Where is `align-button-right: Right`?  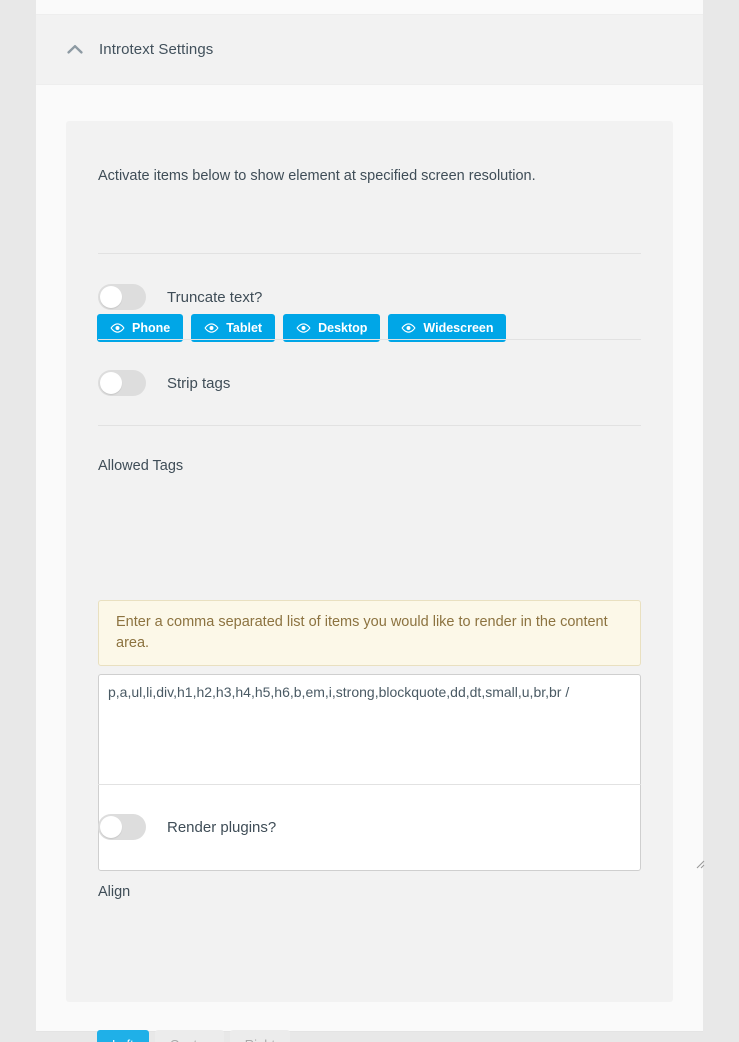
align-button-right: Right is located at coordinates (260, 1036).